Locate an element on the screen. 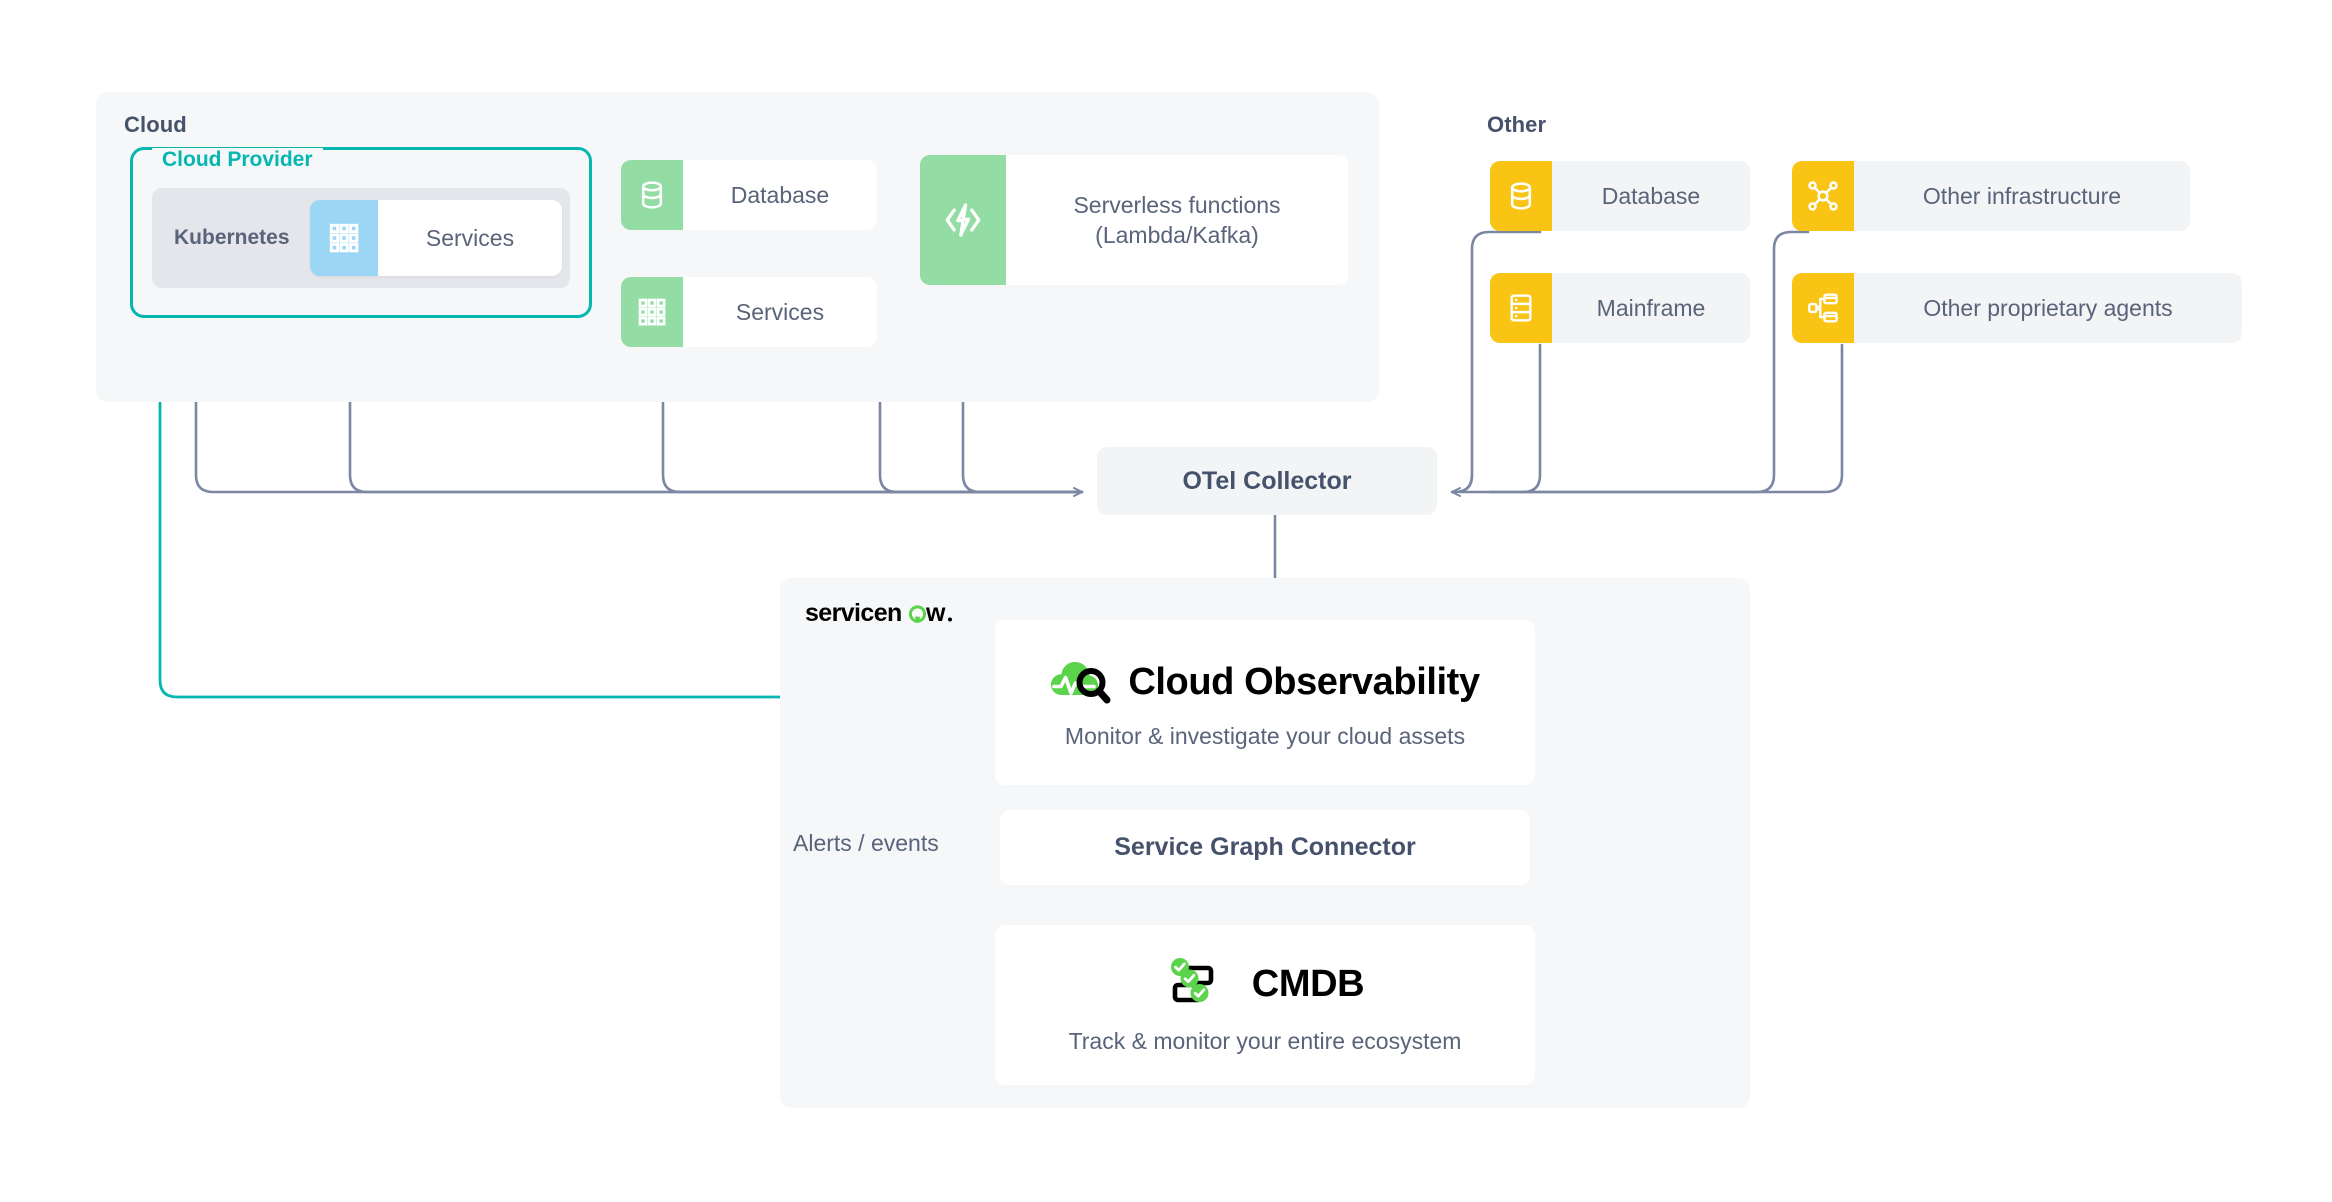  servicenow-logo: servicen w is located at coordinates (885, 613).